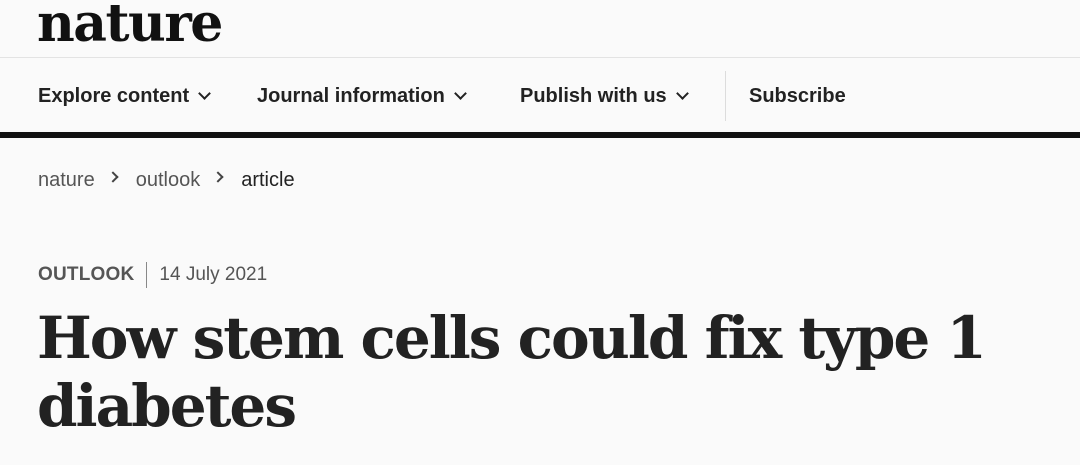 This screenshot has height=465, width=1080. What do you see at coordinates (153, 275) in the screenshot?
I see `article-meta: OUTLOOK 14 July 2021` at bounding box center [153, 275].